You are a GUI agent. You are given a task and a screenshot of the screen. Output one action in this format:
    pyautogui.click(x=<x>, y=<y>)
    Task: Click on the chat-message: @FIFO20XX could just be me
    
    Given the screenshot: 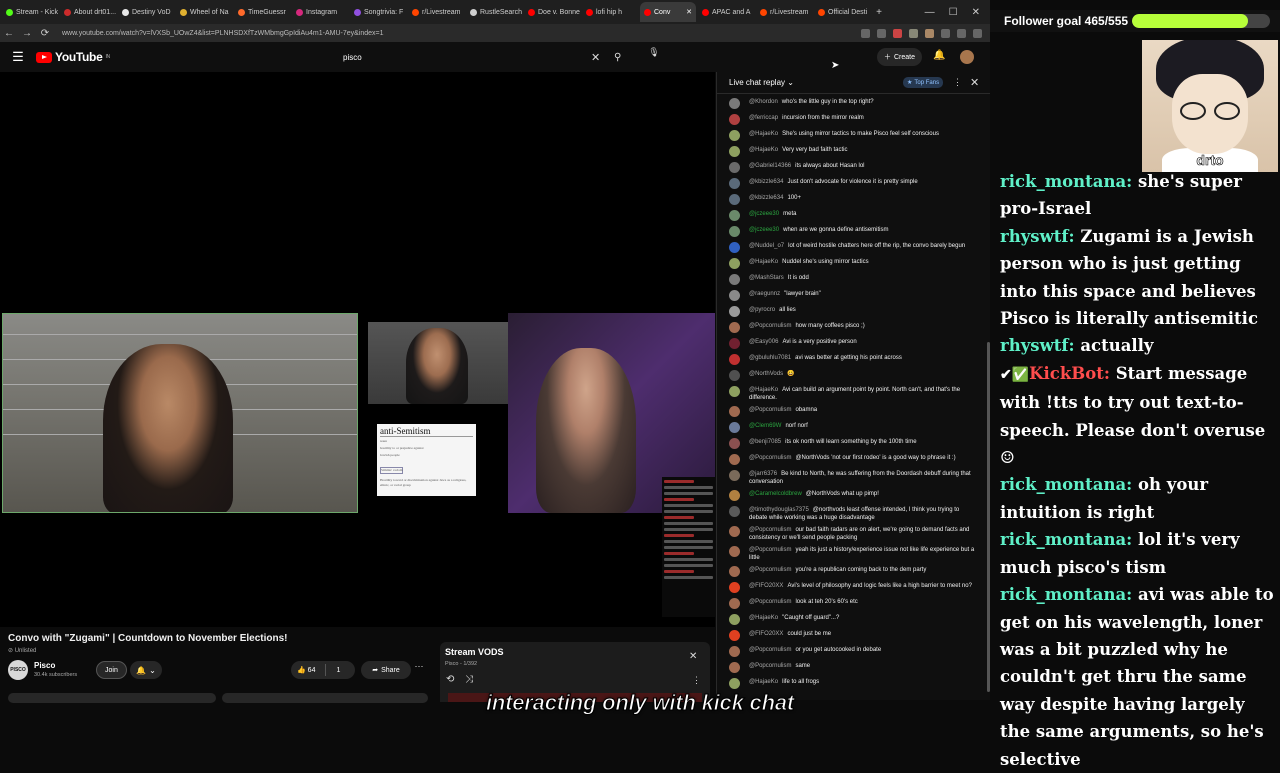 What is the action you would take?
    pyautogui.click(x=851, y=636)
    